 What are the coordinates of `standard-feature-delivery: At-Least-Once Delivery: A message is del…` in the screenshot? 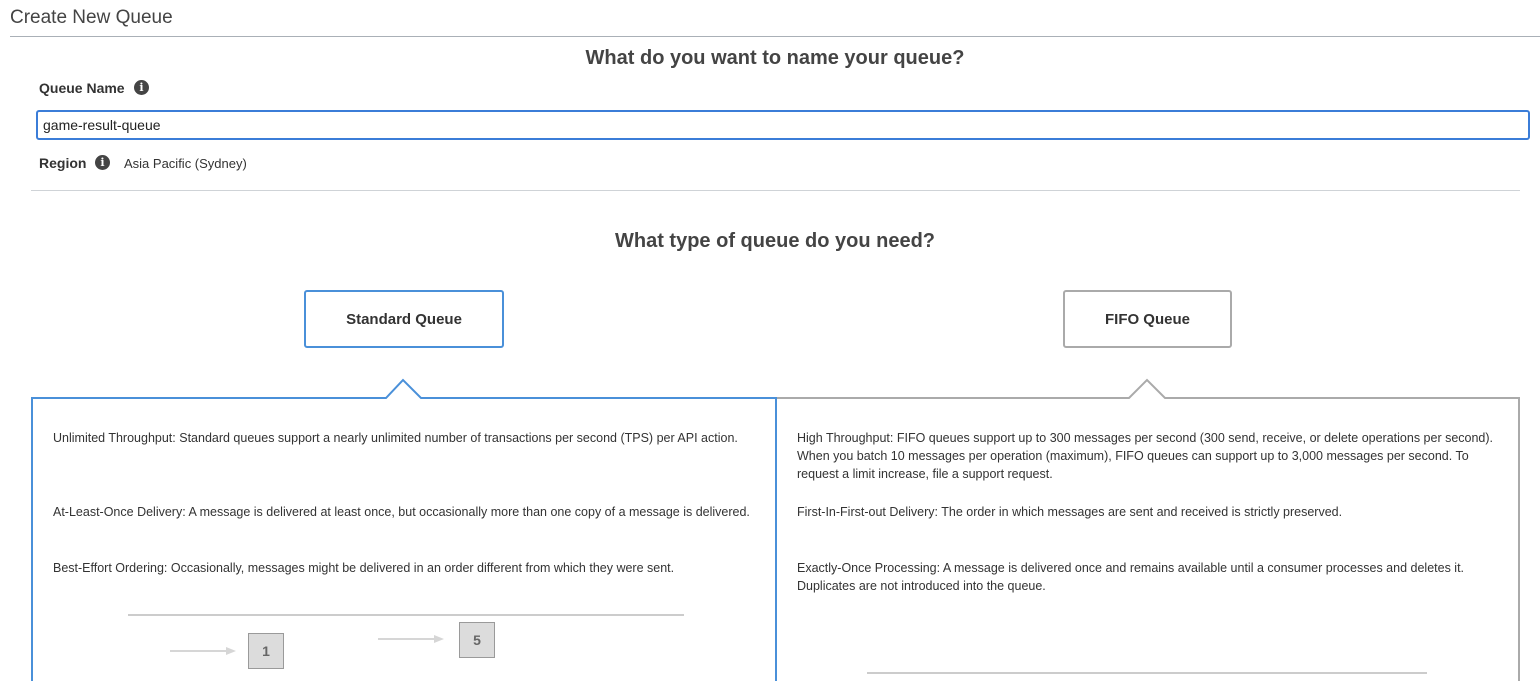 It's located at (401, 512).